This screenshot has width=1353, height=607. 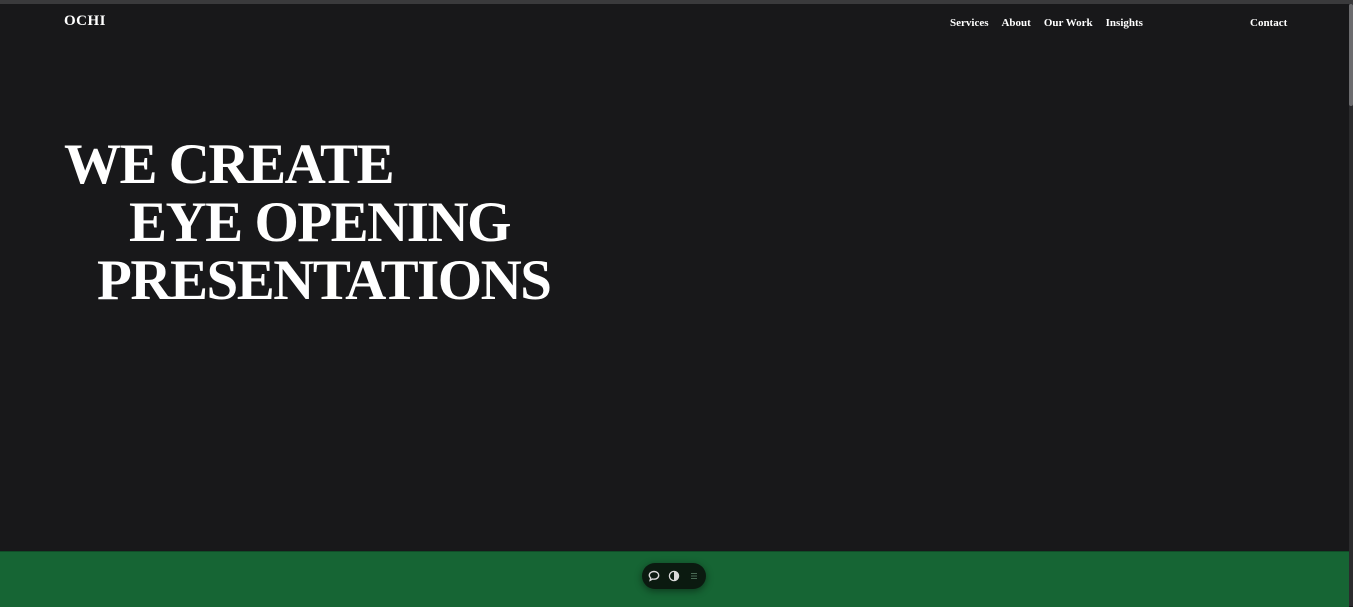 What do you see at coordinates (1351, 305) in the screenshot?
I see `page-scrollbar` at bounding box center [1351, 305].